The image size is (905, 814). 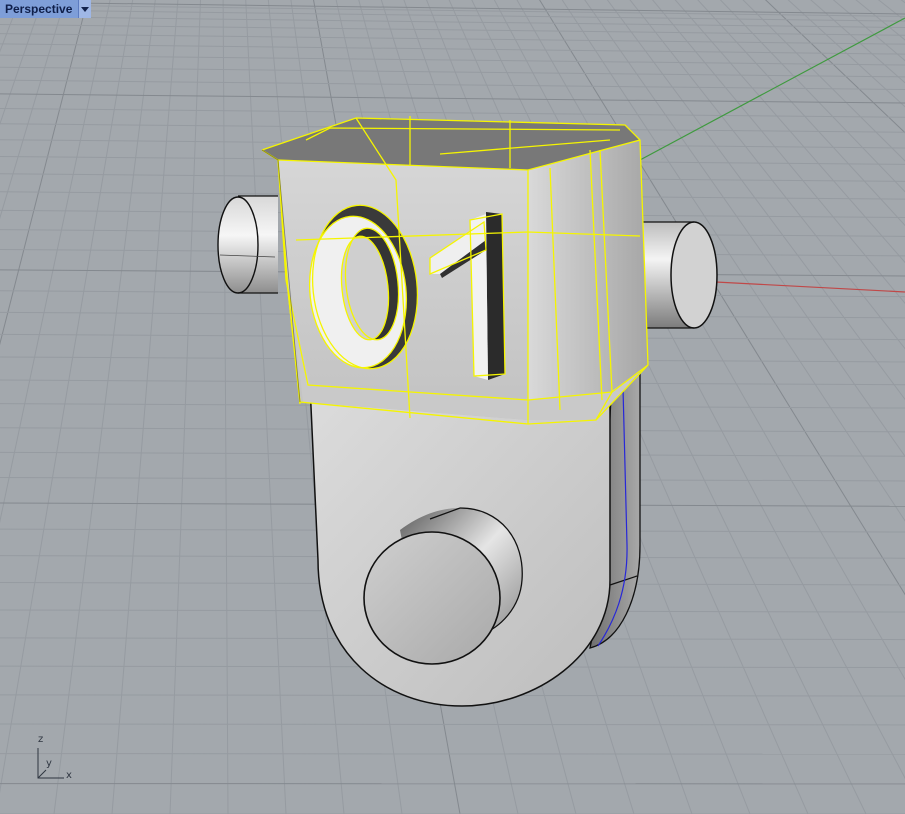 What do you see at coordinates (69, 775) in the screenshot?
I see `axis-label-x: x` at bounding box center [69, 775].